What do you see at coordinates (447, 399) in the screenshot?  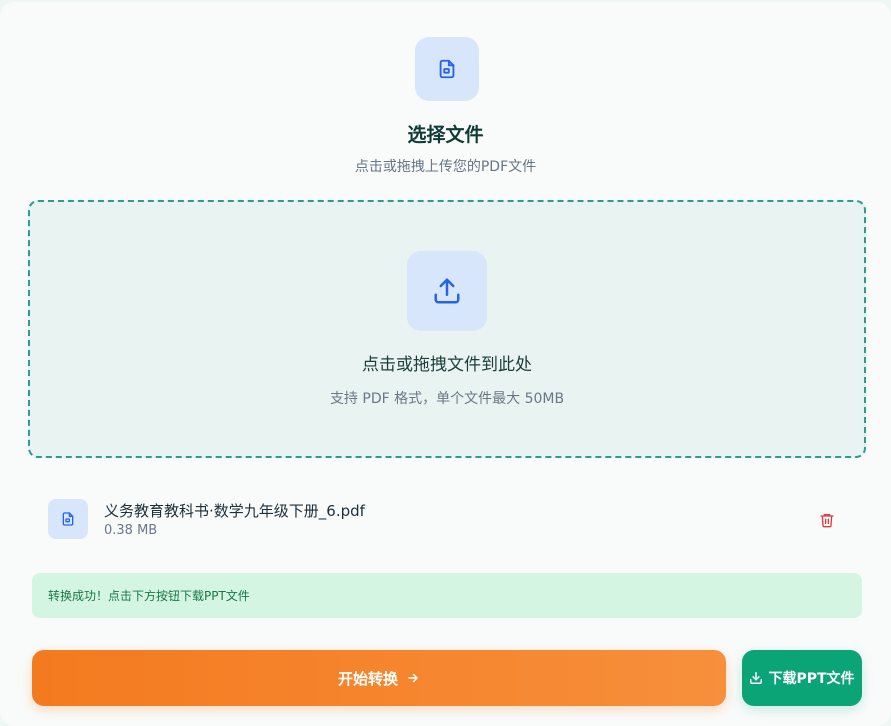 I see `dropzone-hint: 支持 PDF 格式，单个文件最大 50MB` at bounding box center [447, 399].